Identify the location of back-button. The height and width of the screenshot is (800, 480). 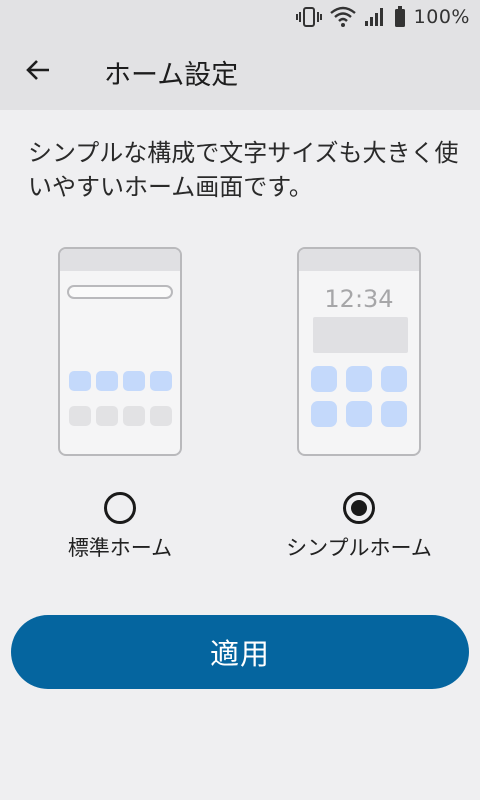
(38, 72).